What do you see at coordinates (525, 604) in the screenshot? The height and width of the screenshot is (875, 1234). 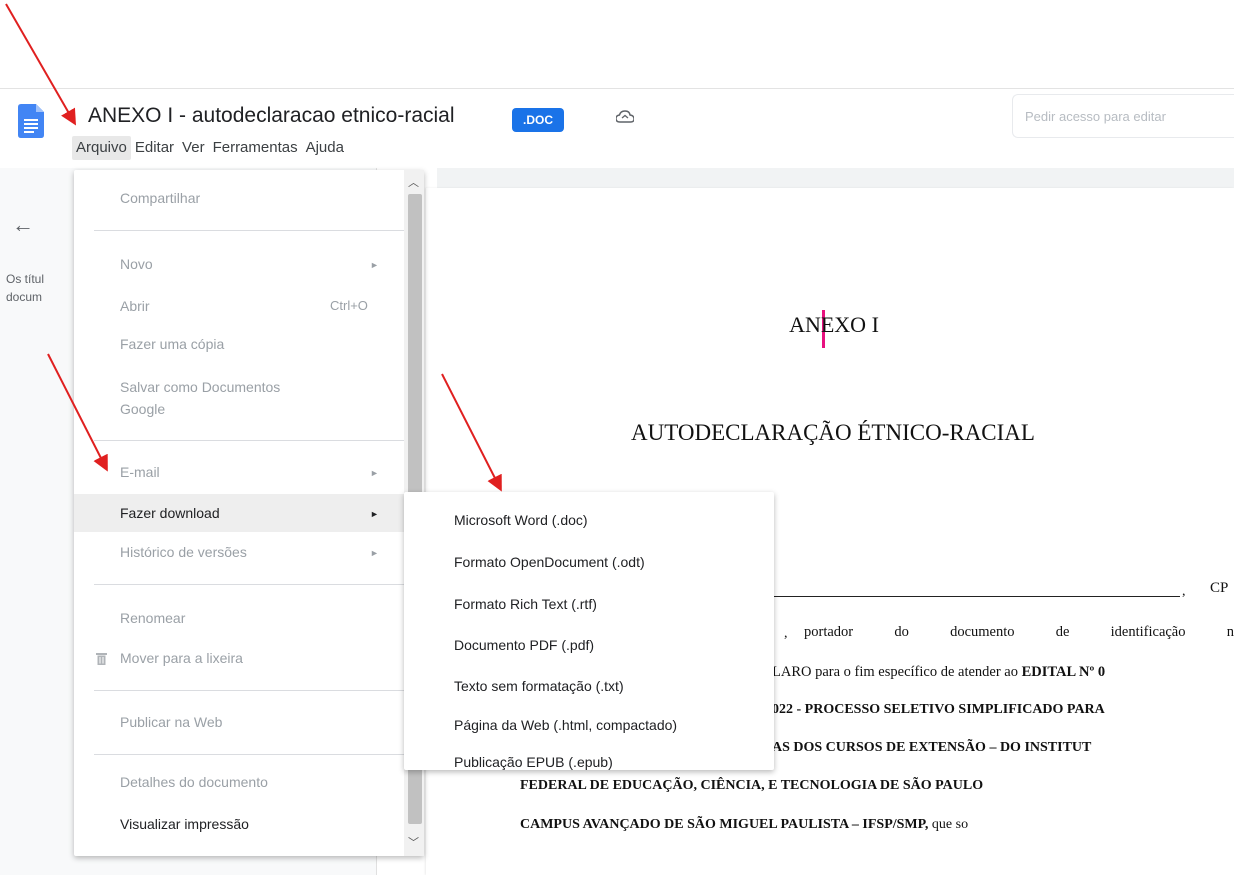 I see `download-option-rtf: Formato Rich Text (.rtf)` at bounding box center [525, 604].